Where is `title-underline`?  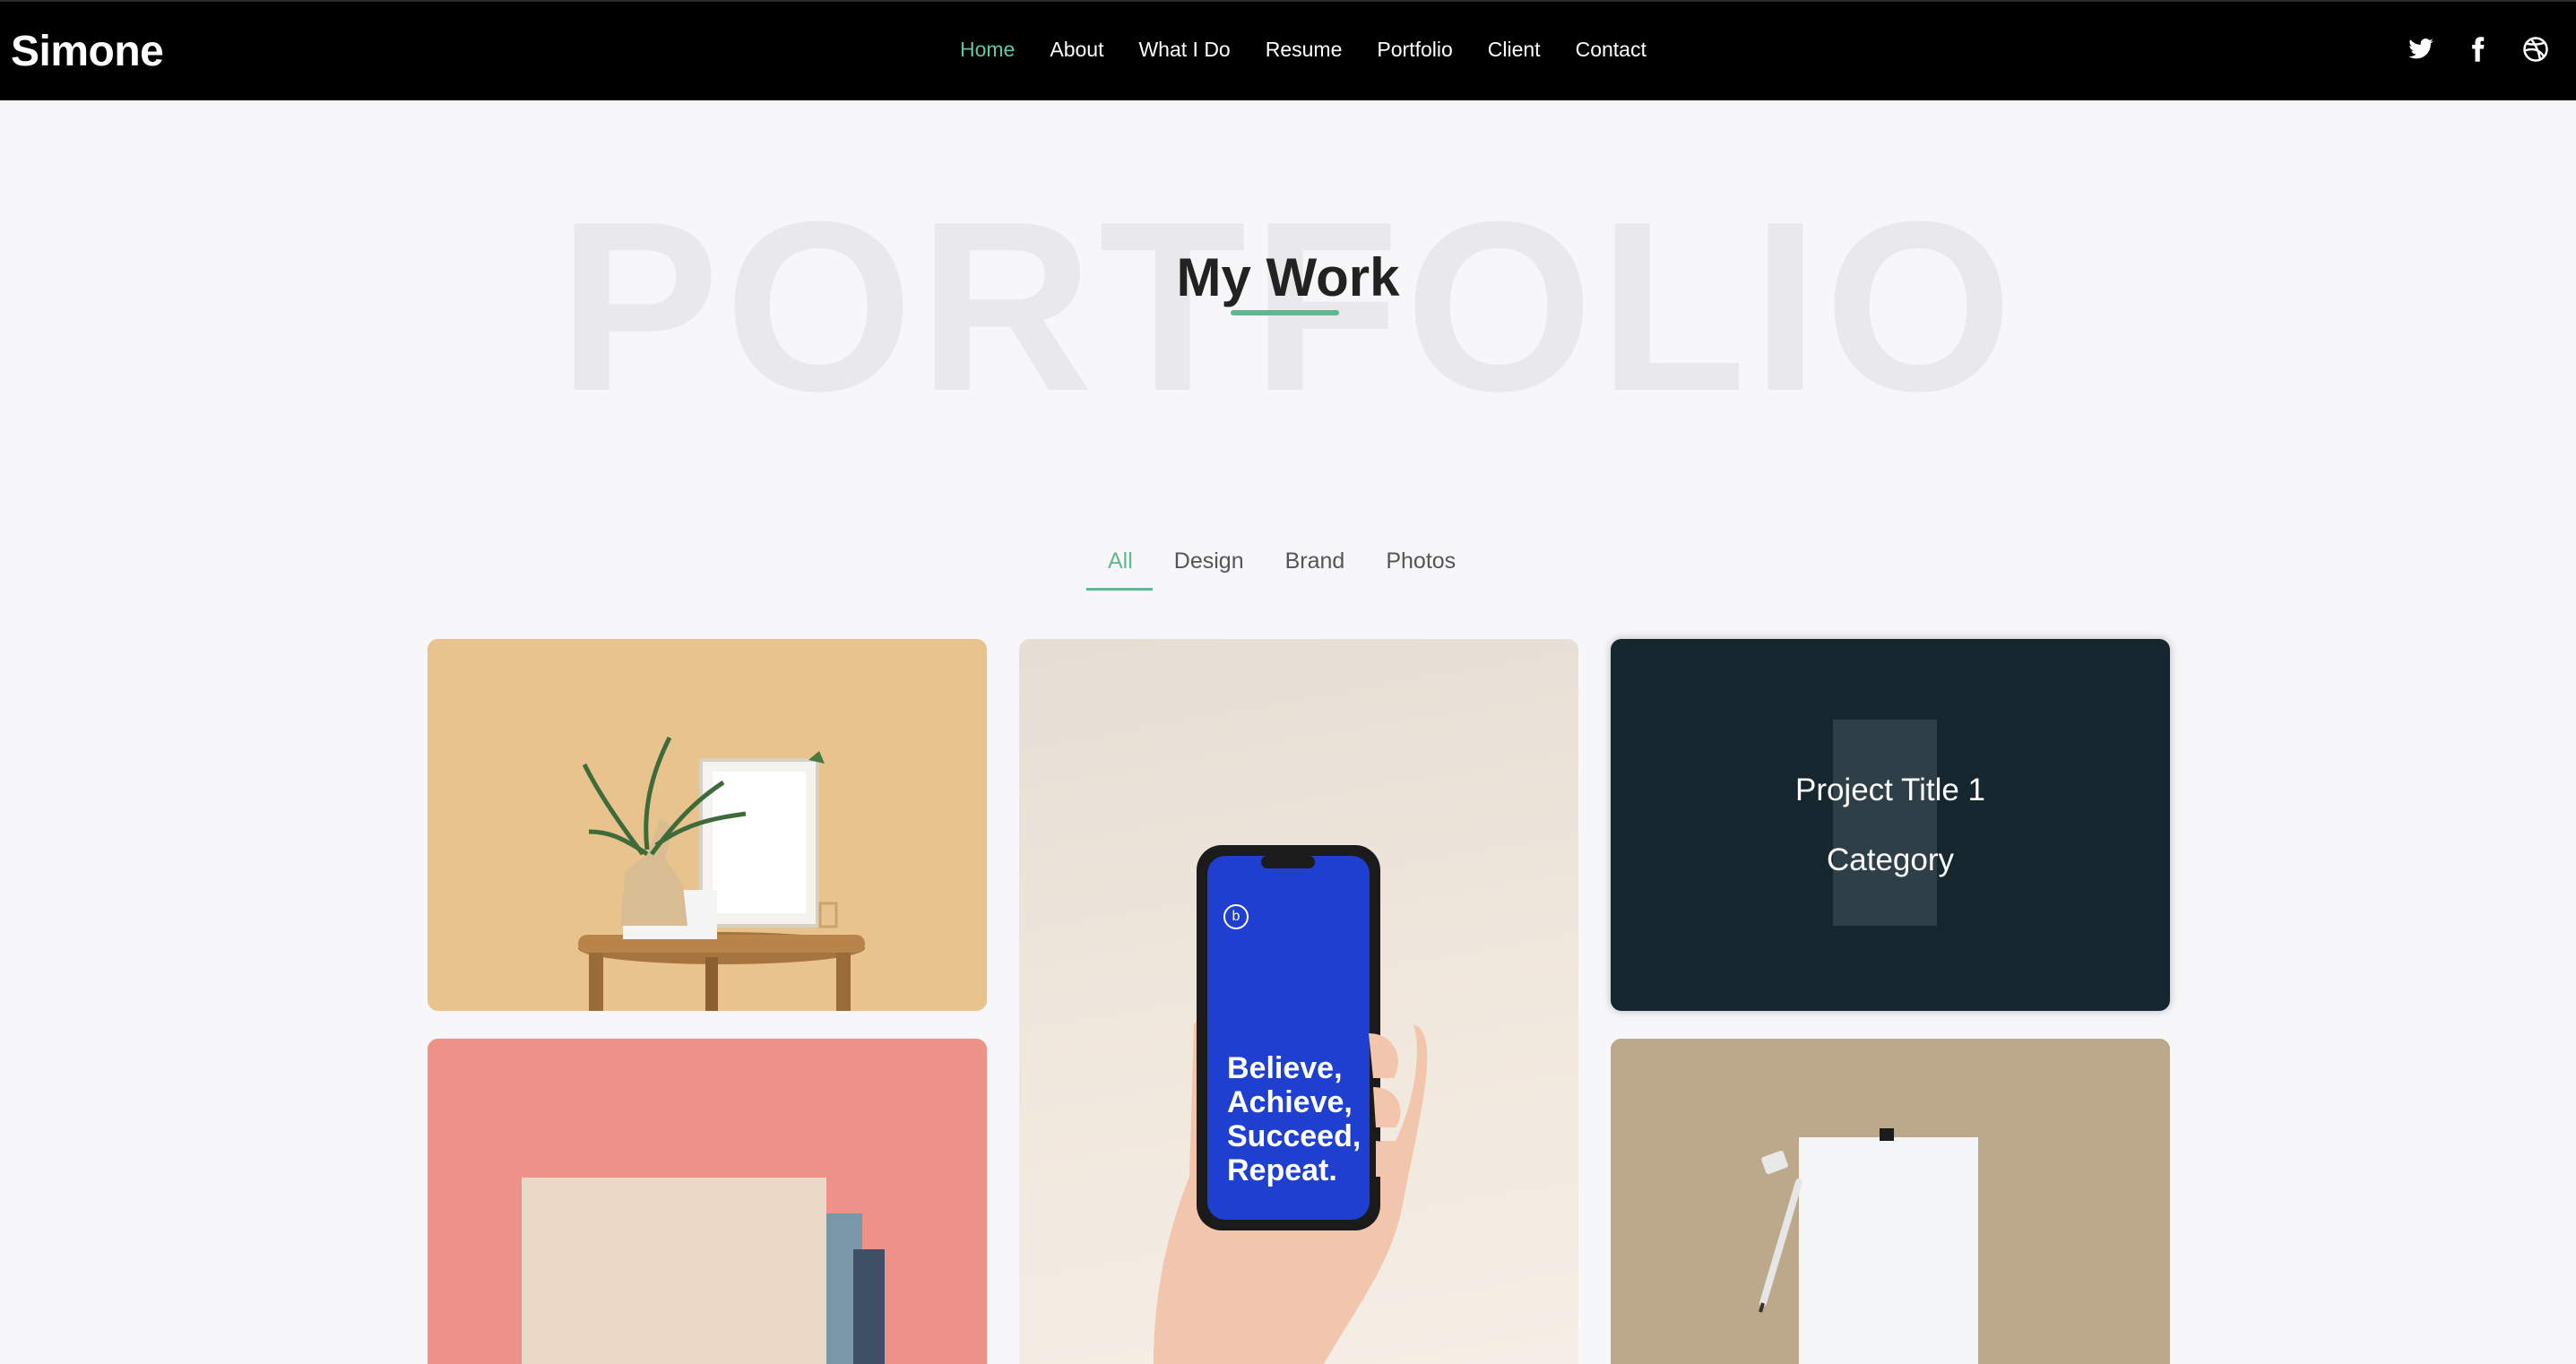
title-underline is located at coordinates (1285, 312).